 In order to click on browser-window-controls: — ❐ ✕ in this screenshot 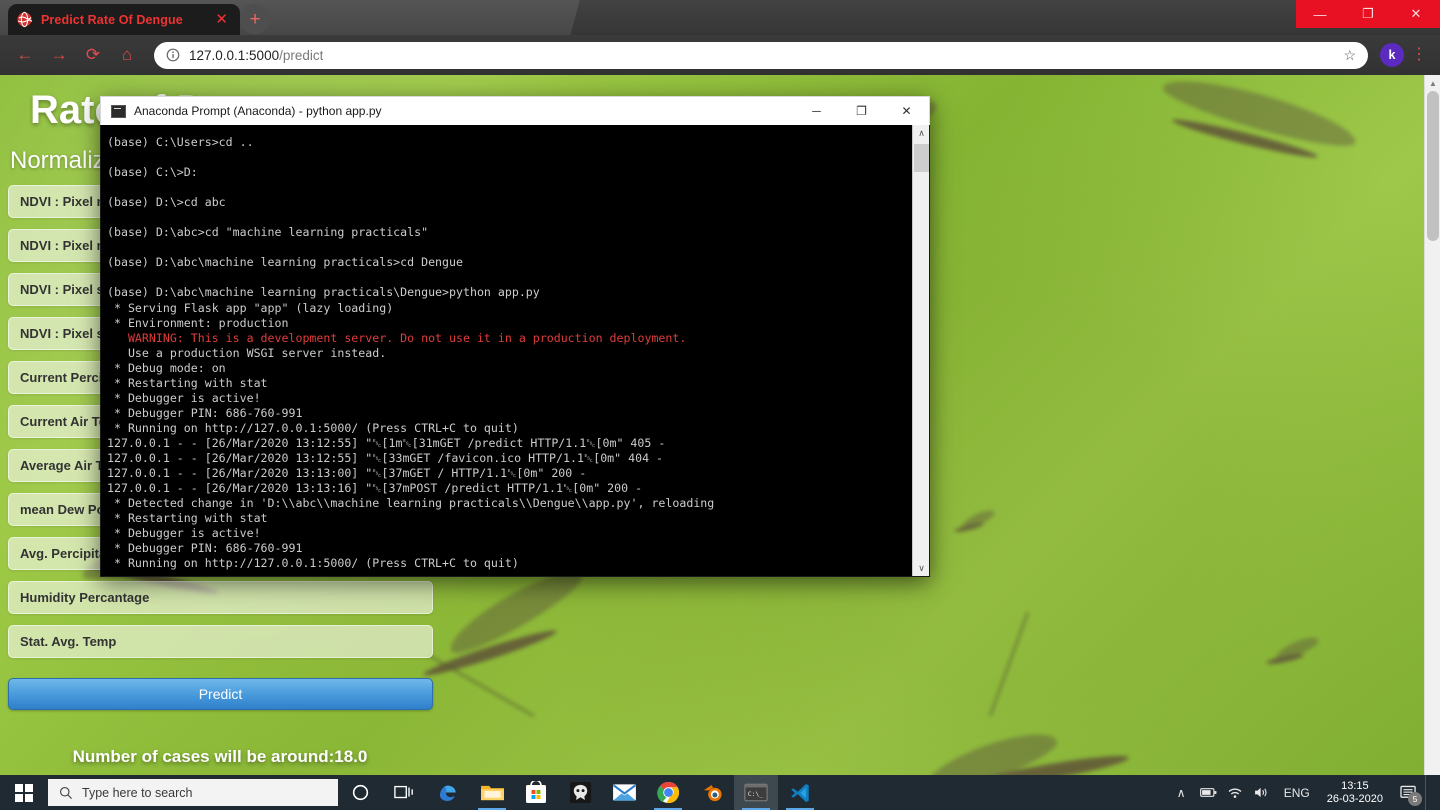, I will do `click(1368, 14)`.